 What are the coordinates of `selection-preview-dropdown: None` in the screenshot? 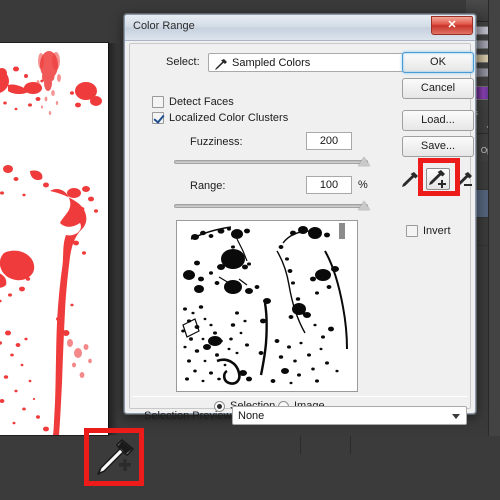 It's located at (349, 415).